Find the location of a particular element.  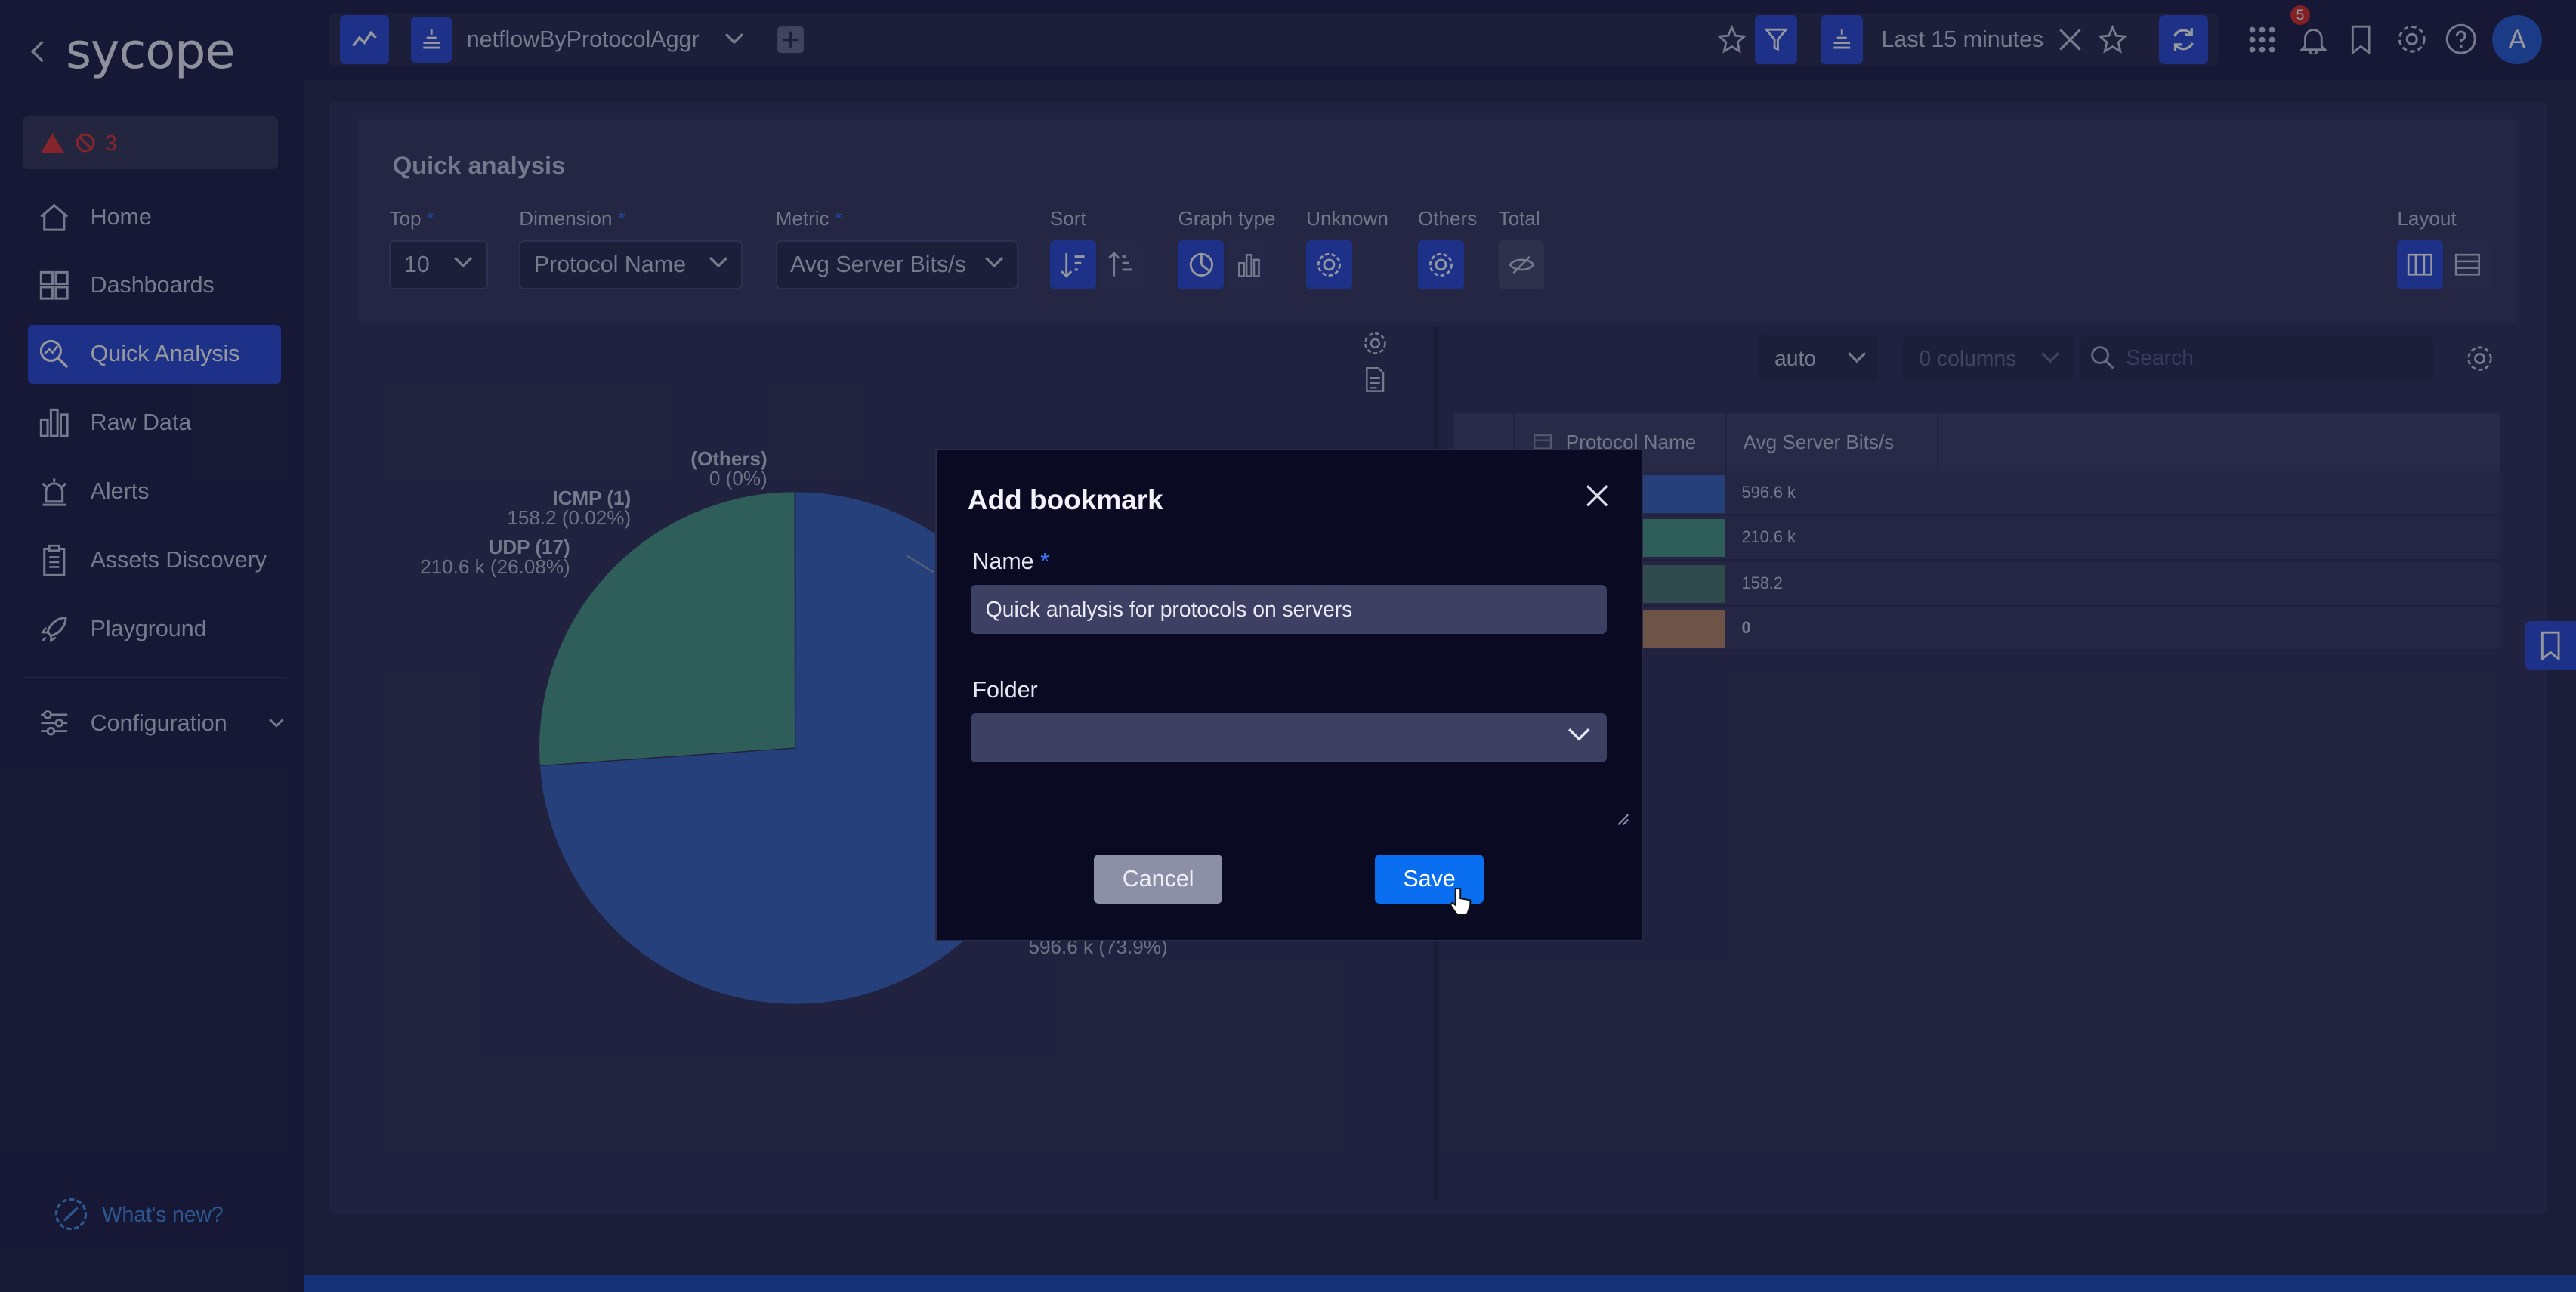

dialog-title: Add bookmark is located at coordinates (1065, 500).